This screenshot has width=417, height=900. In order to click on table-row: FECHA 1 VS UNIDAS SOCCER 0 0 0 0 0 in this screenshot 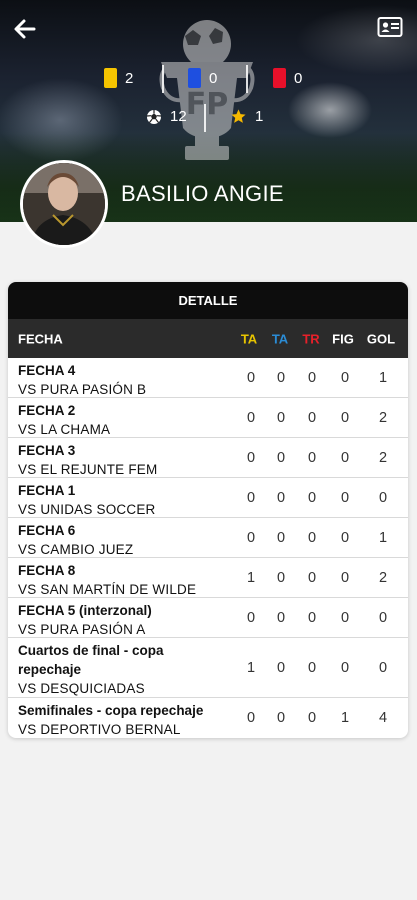, I will do `click(208, 498)`.